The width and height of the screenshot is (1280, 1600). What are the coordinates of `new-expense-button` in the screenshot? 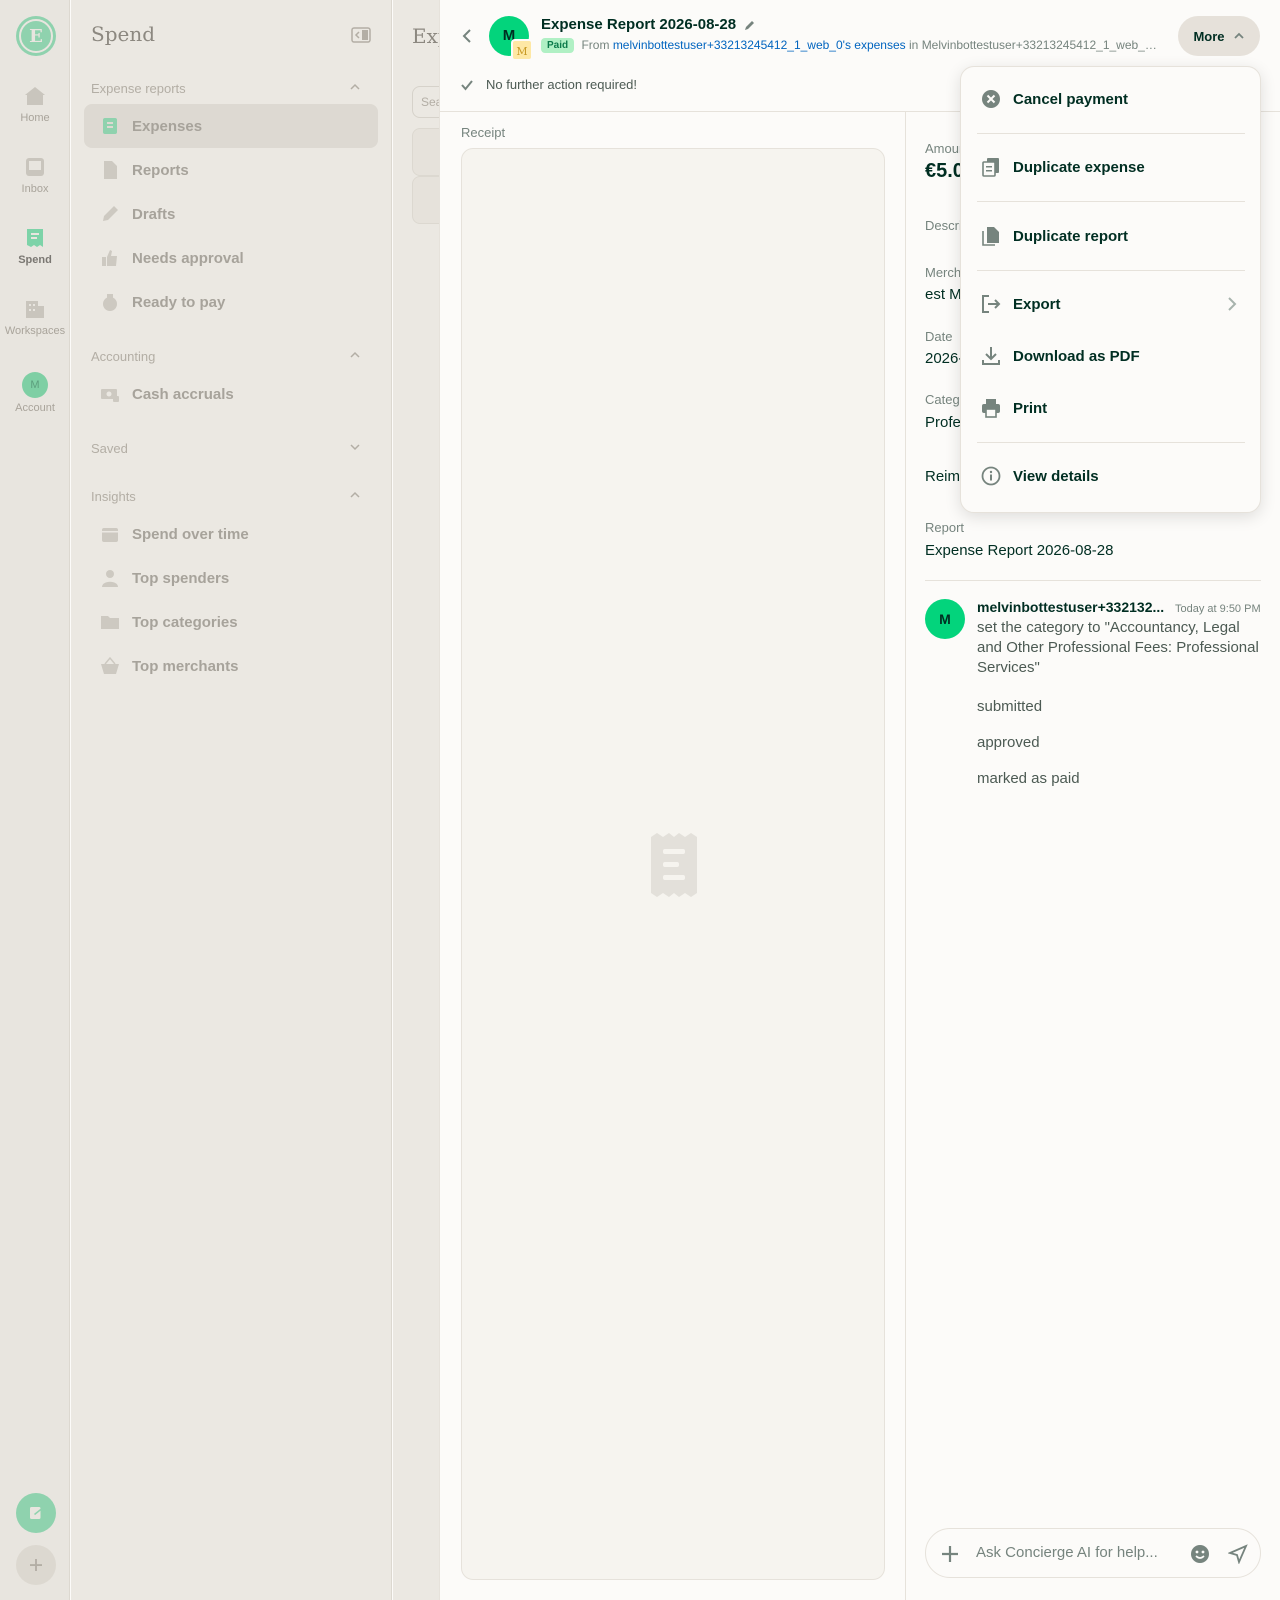 It's located at (36, 1513).